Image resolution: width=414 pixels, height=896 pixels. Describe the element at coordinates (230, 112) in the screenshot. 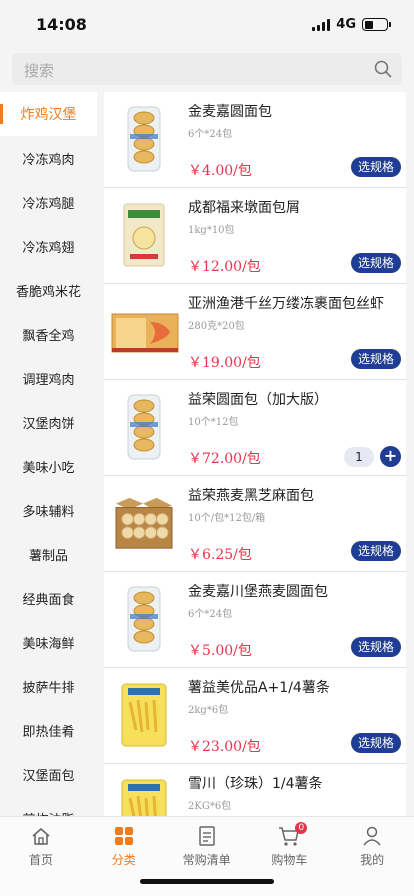

I see `product-name: 金麦嘉圆面包` at that location.